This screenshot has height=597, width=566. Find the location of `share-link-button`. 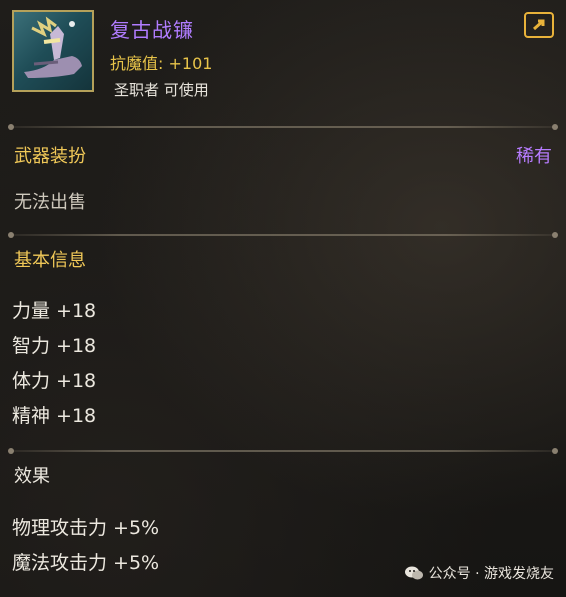

share-link-button is located at coordinates (539, 25).